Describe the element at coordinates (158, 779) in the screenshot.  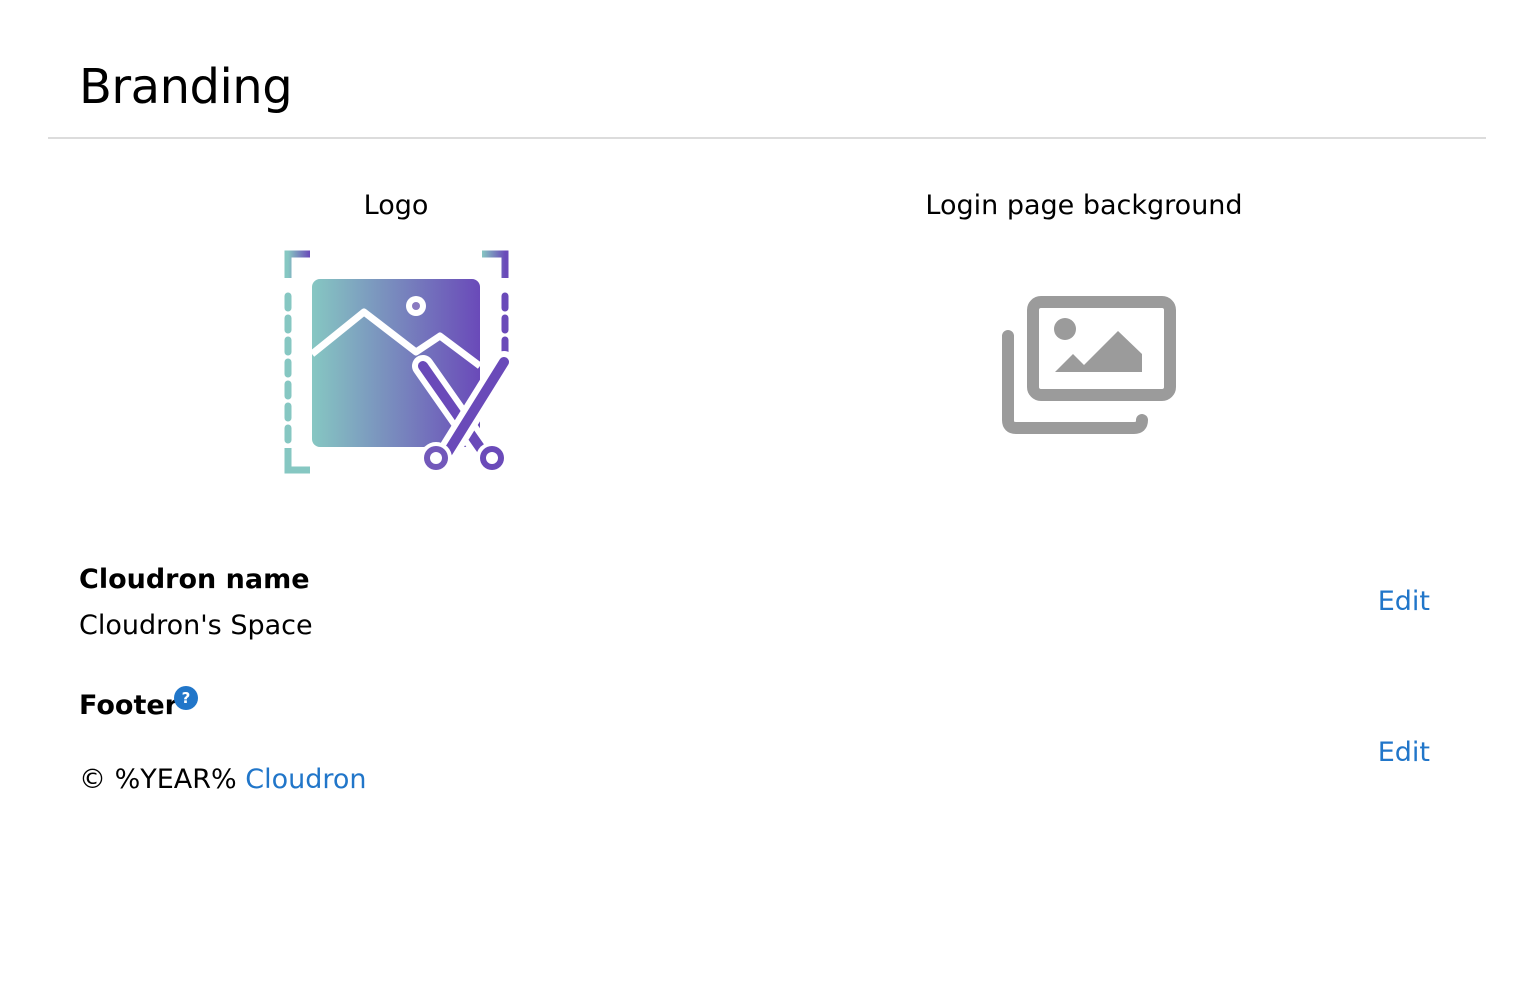
I see `footer-text: © %YEAR%` at that location.